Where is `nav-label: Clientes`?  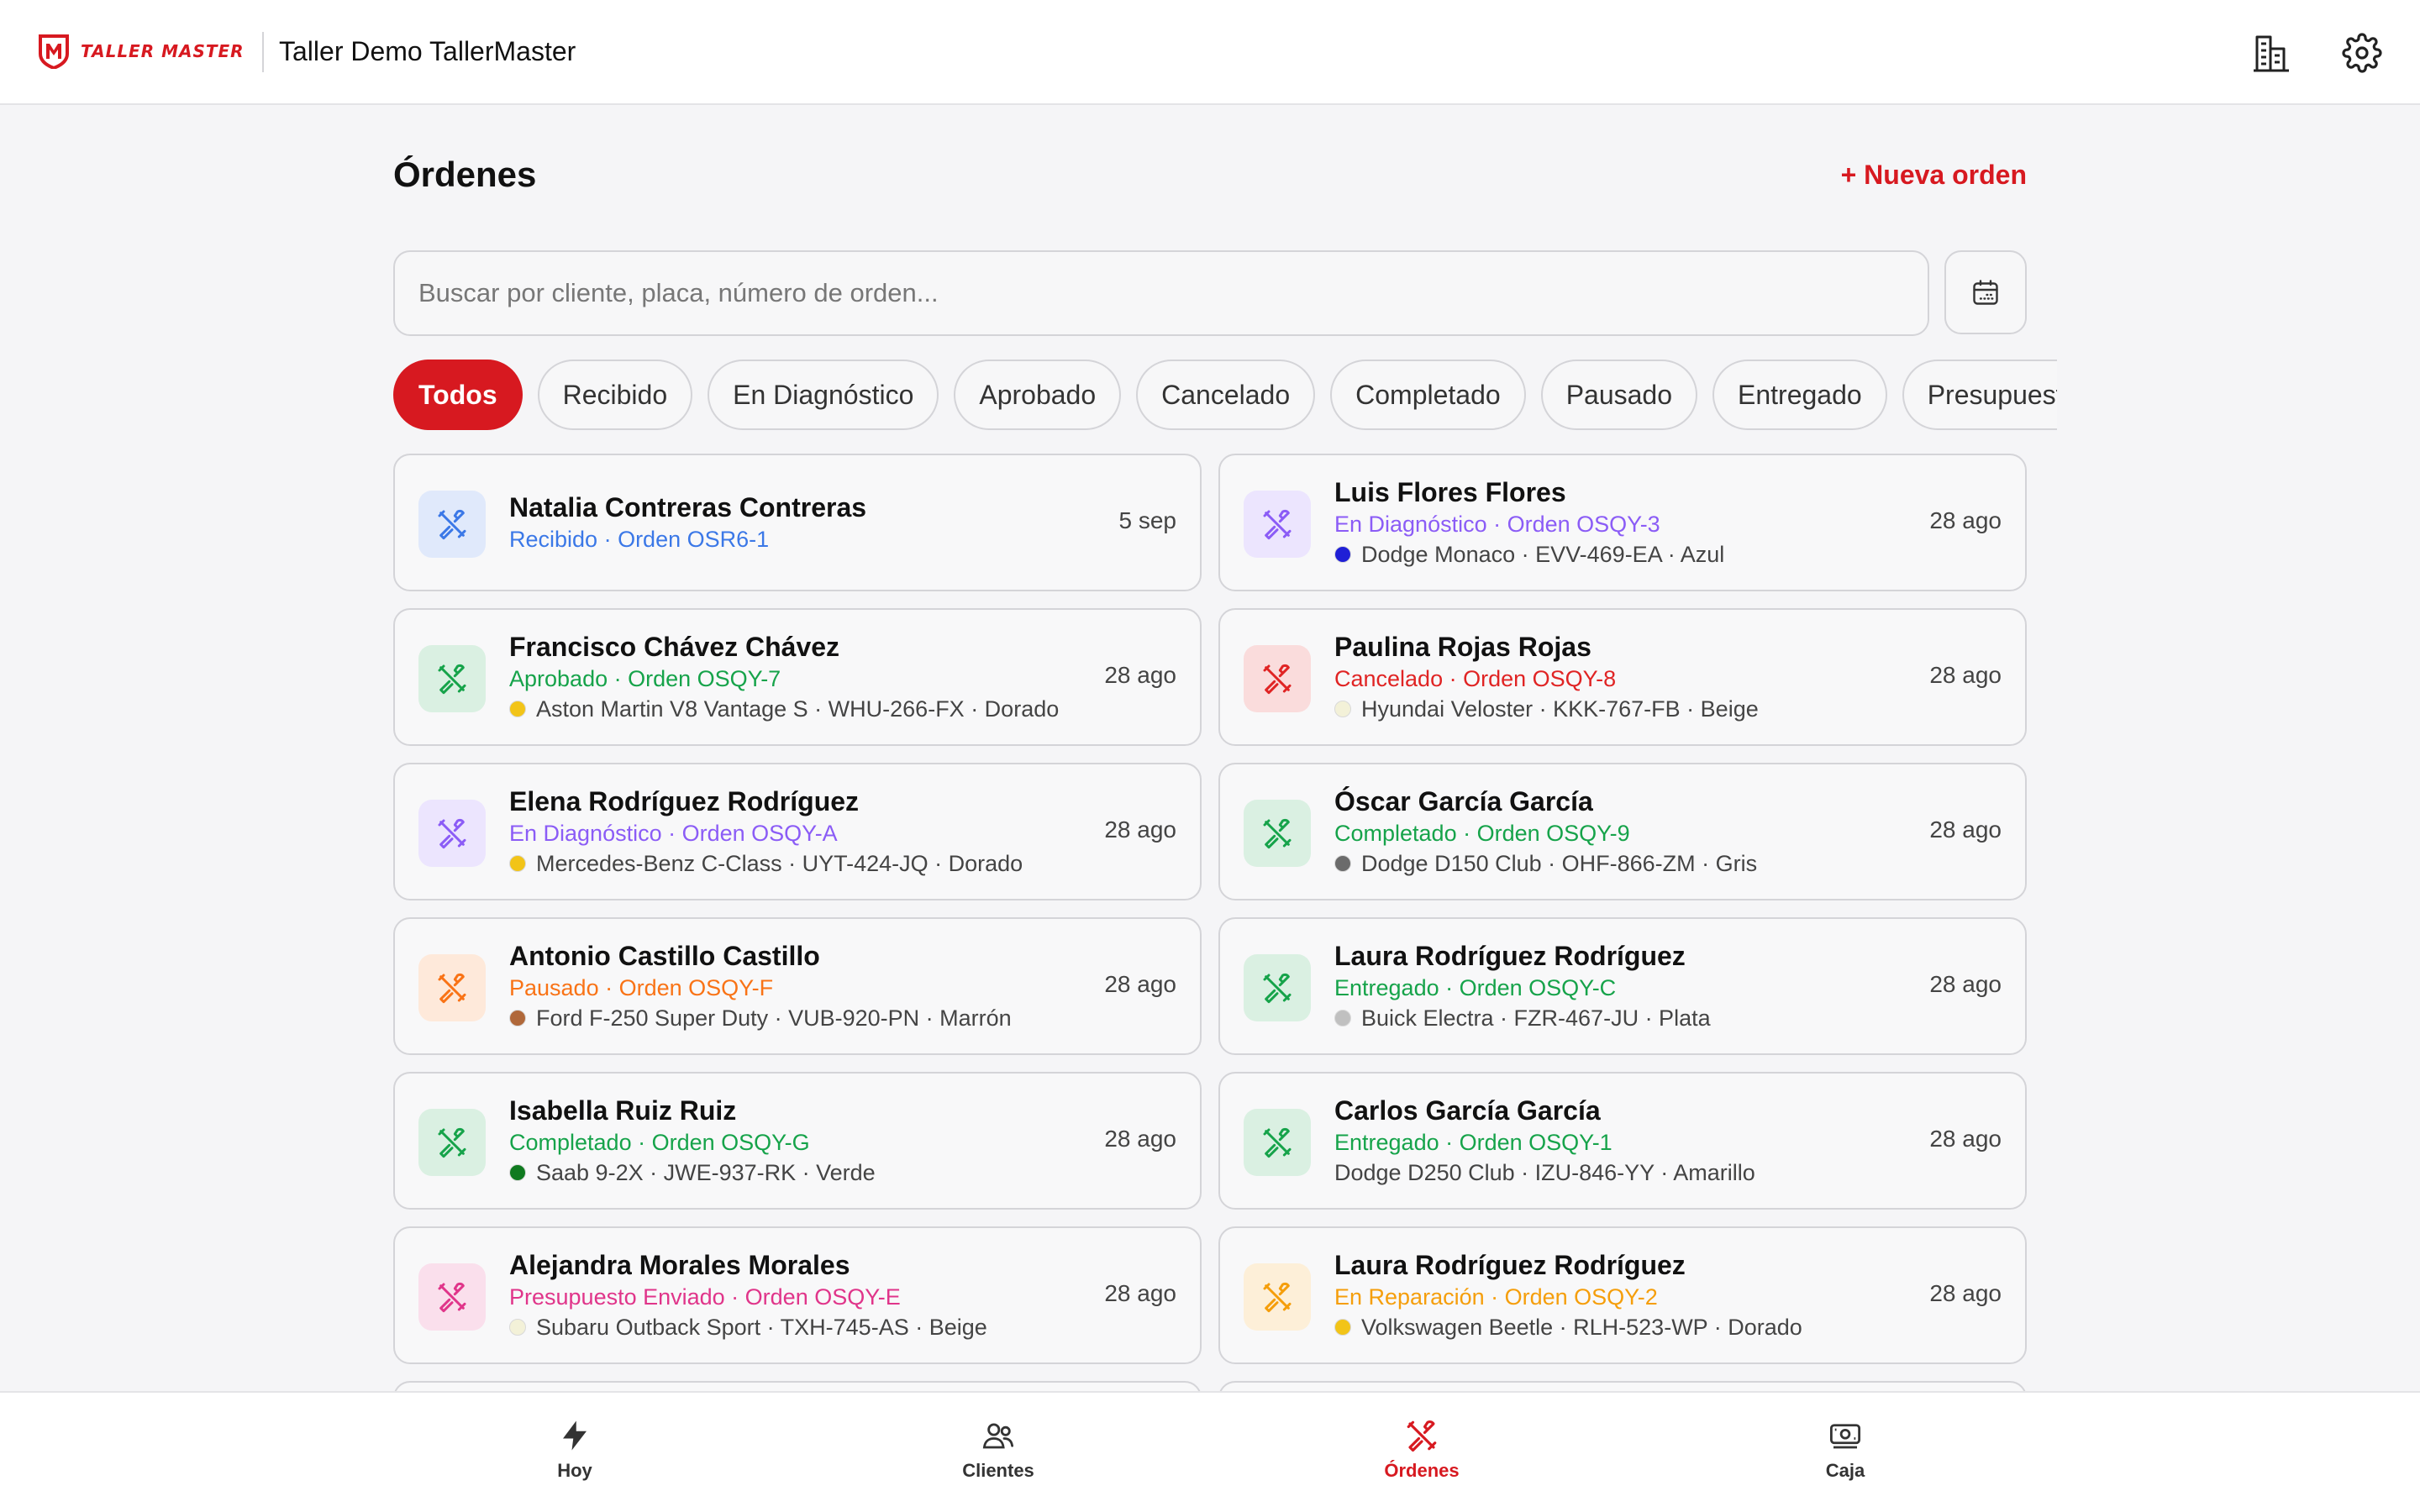
nav-label: Clientes is located at coordinates (998, 1470).